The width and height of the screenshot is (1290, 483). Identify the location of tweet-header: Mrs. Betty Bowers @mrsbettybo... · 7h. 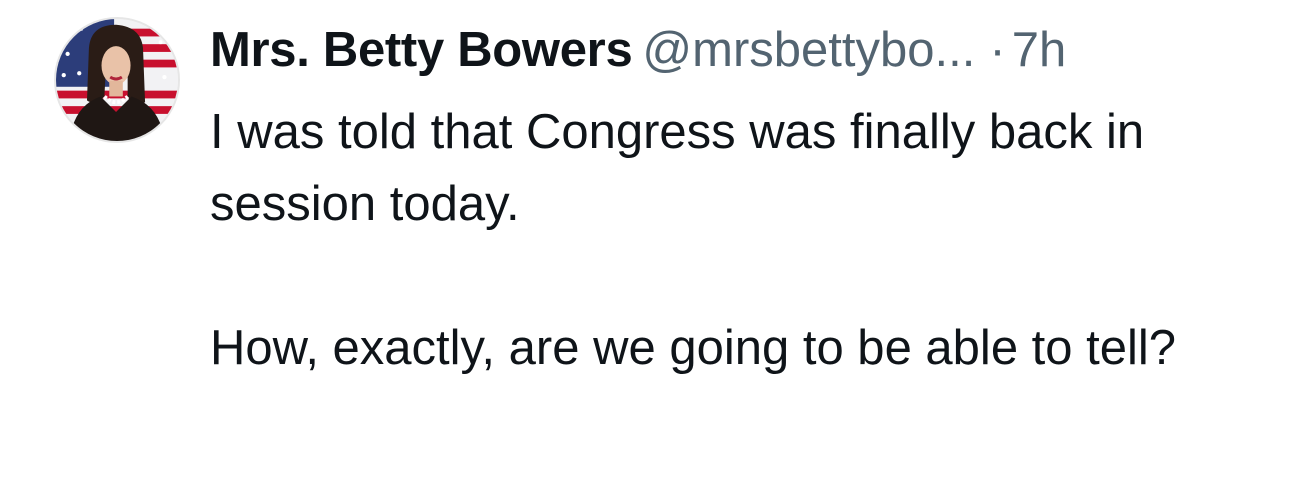
(638, 50).